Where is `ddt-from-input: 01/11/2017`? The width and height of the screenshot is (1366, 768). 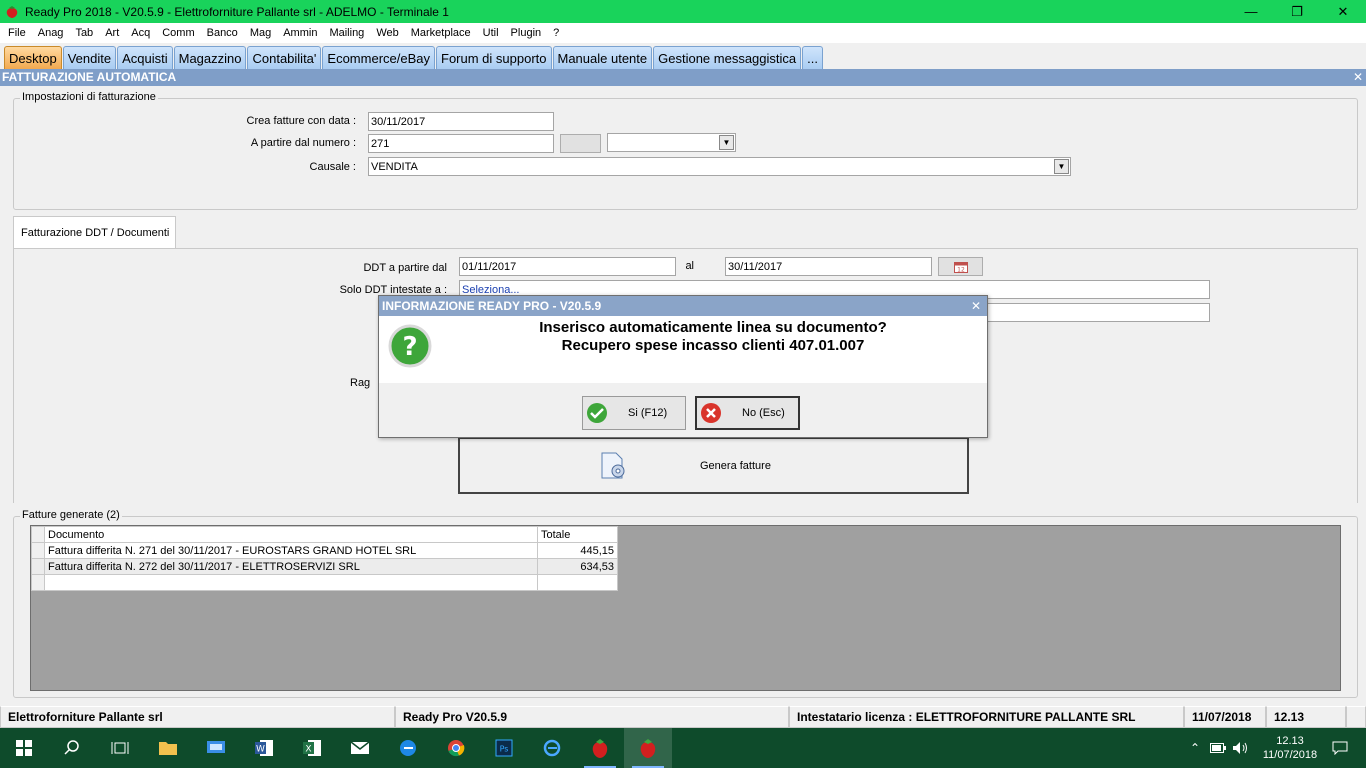
ddt-from-input: 01/11/2017 is located at coordinates (567, 266).